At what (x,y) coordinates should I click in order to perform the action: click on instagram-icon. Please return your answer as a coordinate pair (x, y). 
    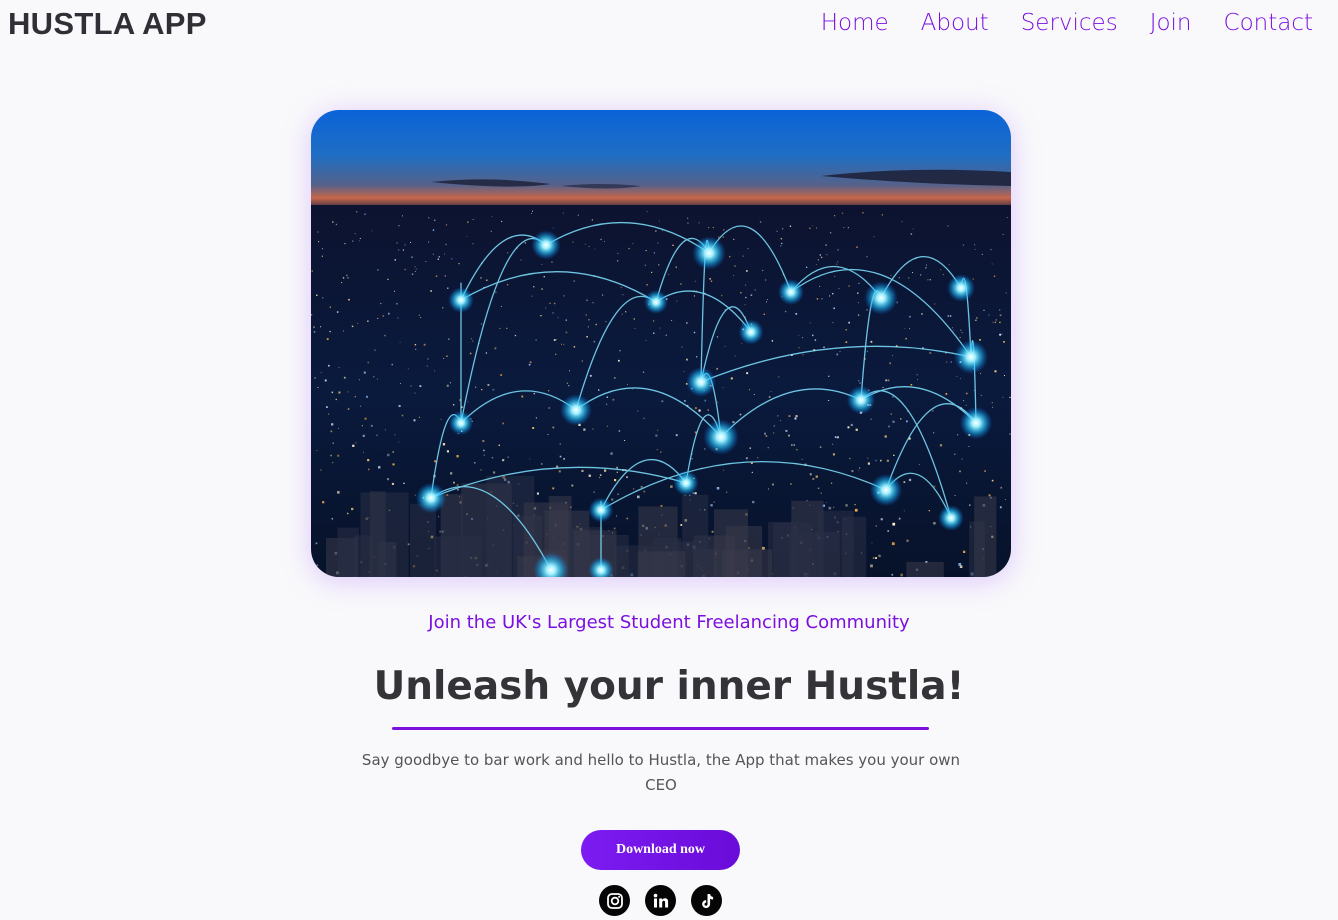
    Looking at the image, I should click on (614, 900).